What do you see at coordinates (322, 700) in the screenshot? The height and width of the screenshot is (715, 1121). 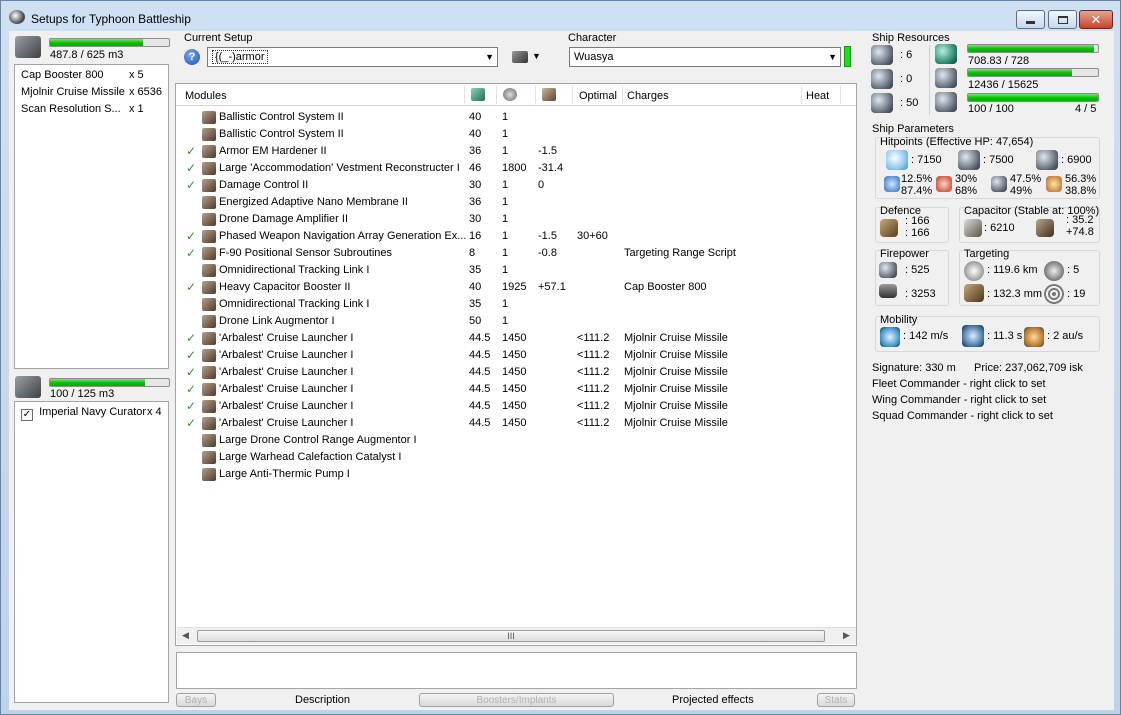 I see `tab-description: Description` at bounding box center [322, 700].